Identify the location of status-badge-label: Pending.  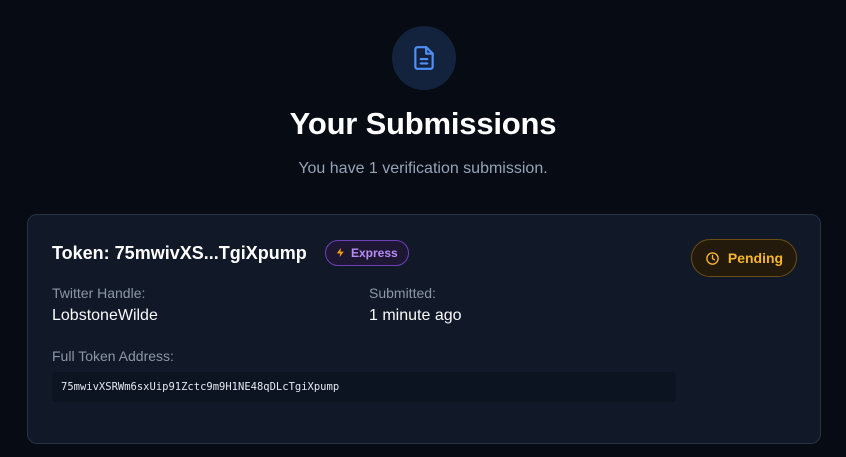
(755, 258).